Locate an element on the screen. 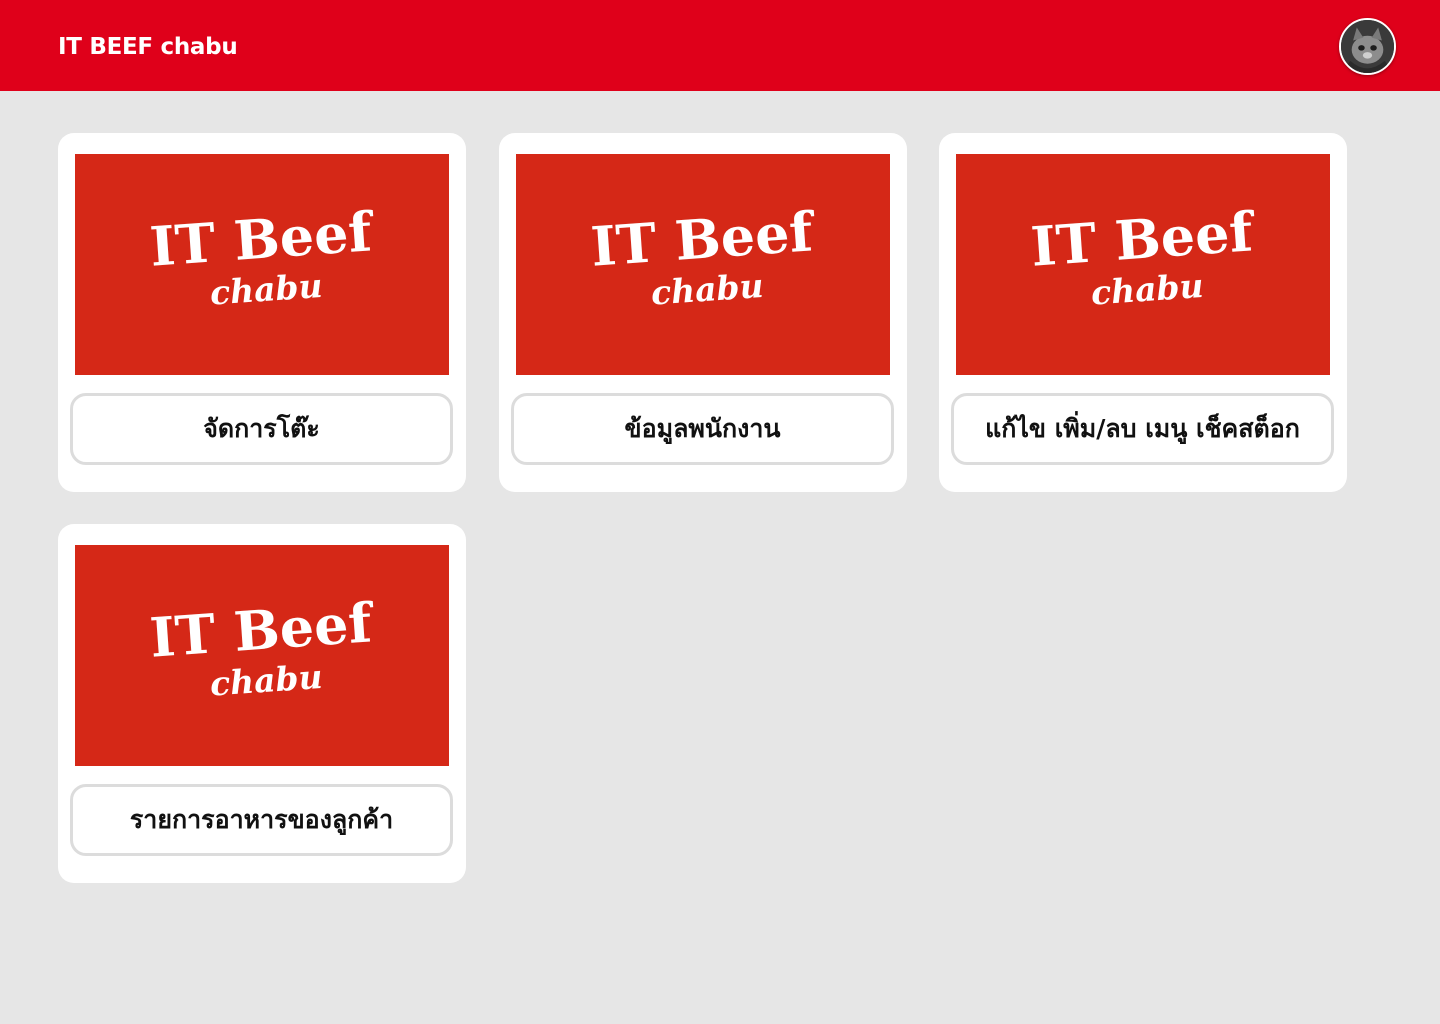  employee-info-button: ข้อมูลพนักงาน is located at coordinates (702, 429).